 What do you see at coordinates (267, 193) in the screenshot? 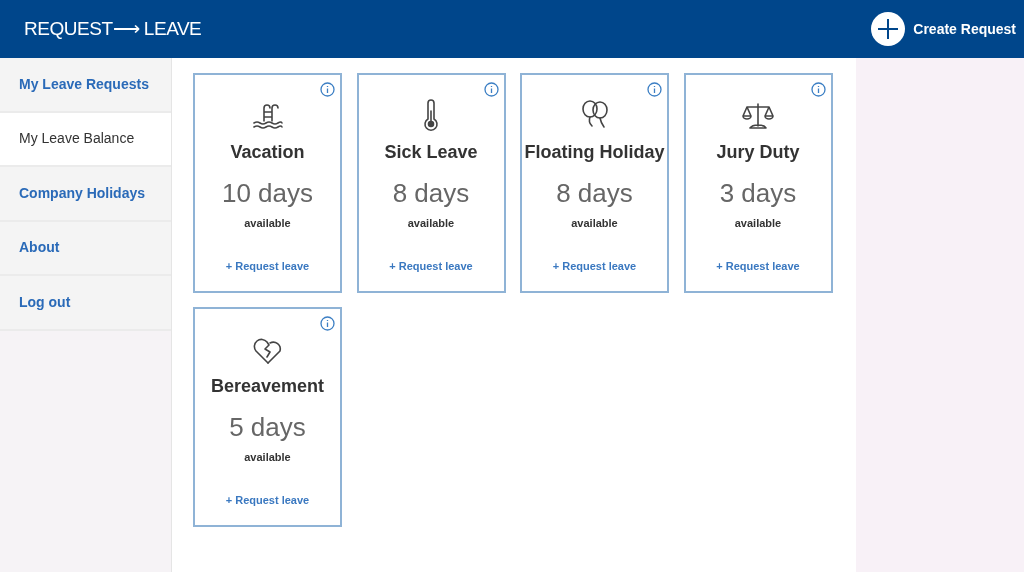
I see `days-amount: 10 days` at bounding box center [267, 193].